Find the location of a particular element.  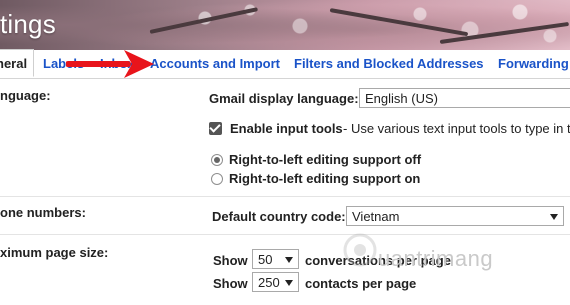

page-size-section-label: ximum page size: is located at coordinates (54, 252).